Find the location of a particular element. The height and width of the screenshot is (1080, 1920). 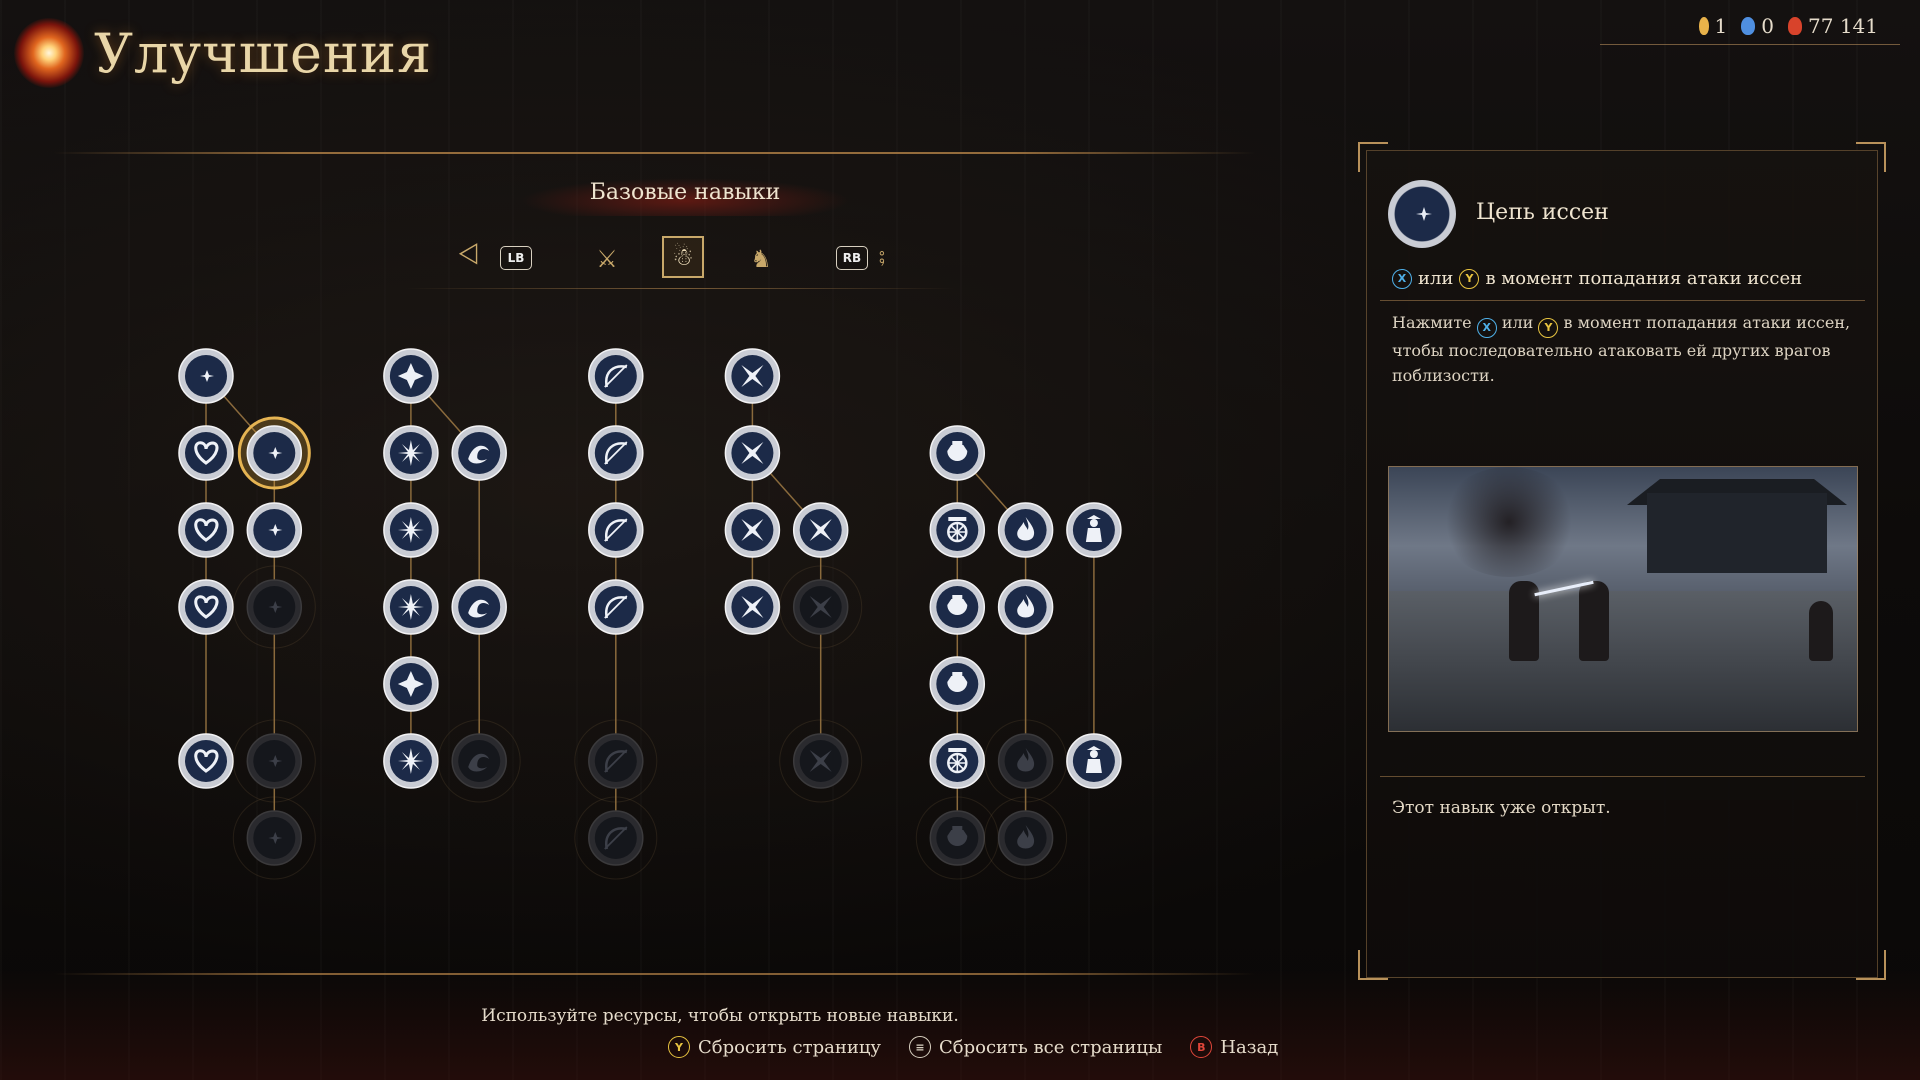

currency-flame-value: 77 141 is located at coordinates (1843, 26).